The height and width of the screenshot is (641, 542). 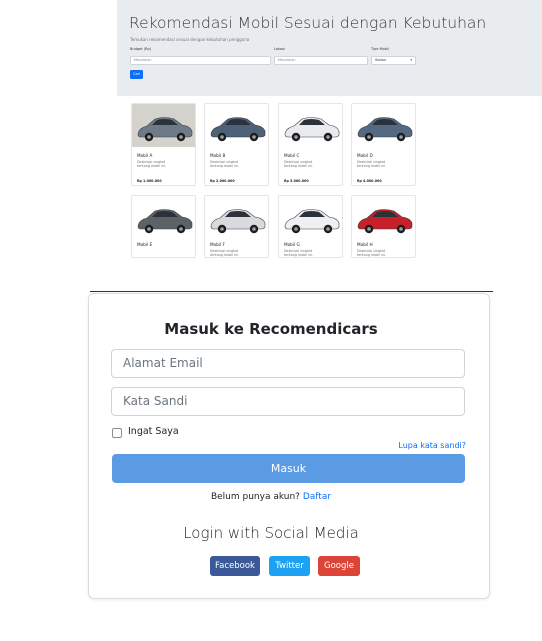 What do you see at coordinates (339, 566) in the screenshot?
I see `google-button: Google` at bounding box center [339, 566].